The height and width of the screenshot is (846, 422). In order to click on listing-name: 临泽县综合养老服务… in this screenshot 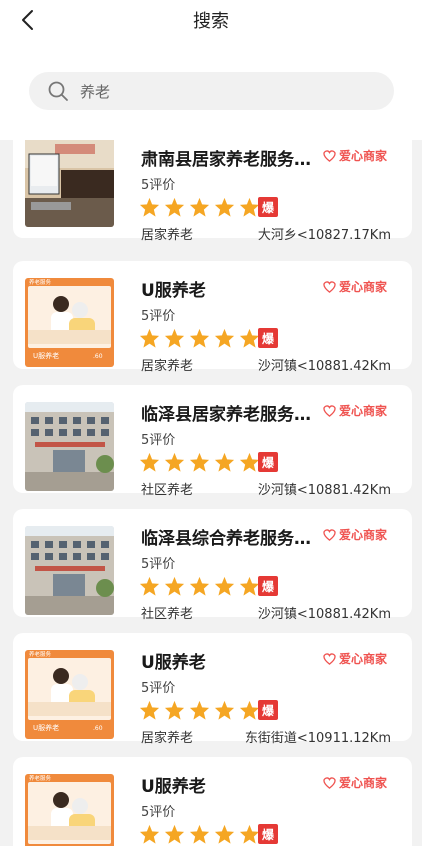, I will do `click(226, 539)`.